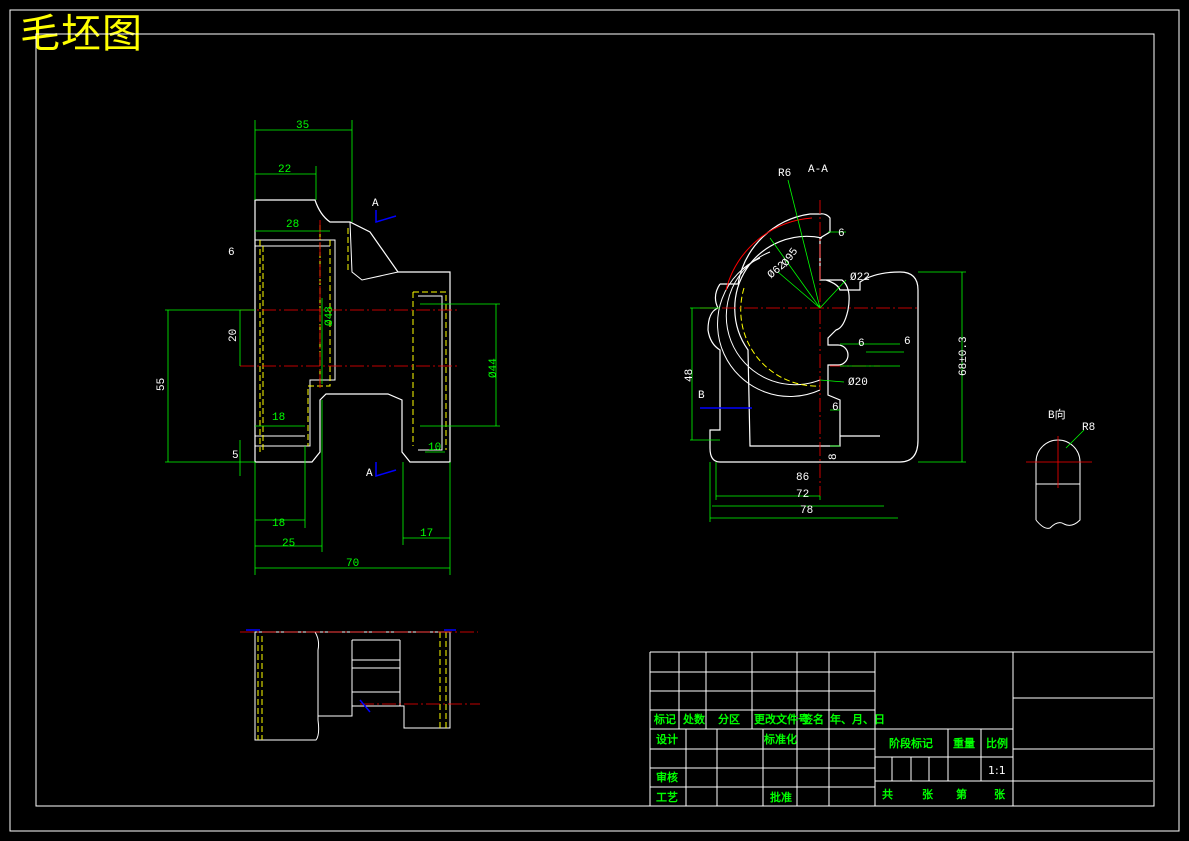 This screenshot has height=841, width=1189. I want to click on sec-dim-6c: 6, so click(907, 342).